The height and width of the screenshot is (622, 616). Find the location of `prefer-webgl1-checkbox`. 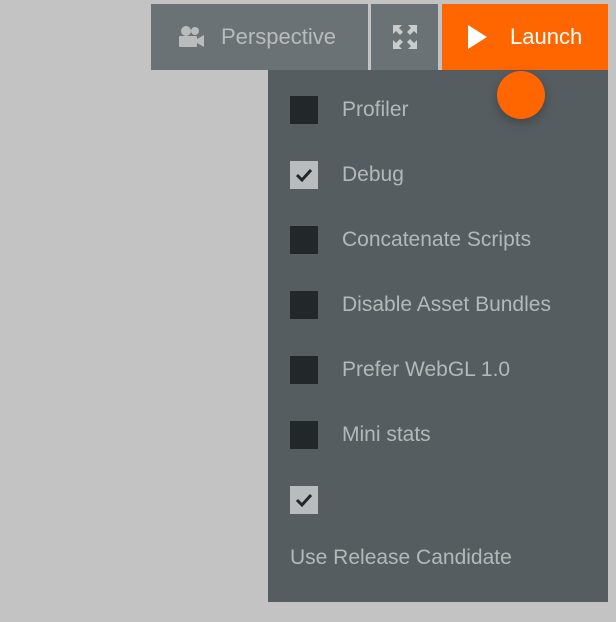

prefer-webgl1-checkbox is located at coordinates (304, 370).